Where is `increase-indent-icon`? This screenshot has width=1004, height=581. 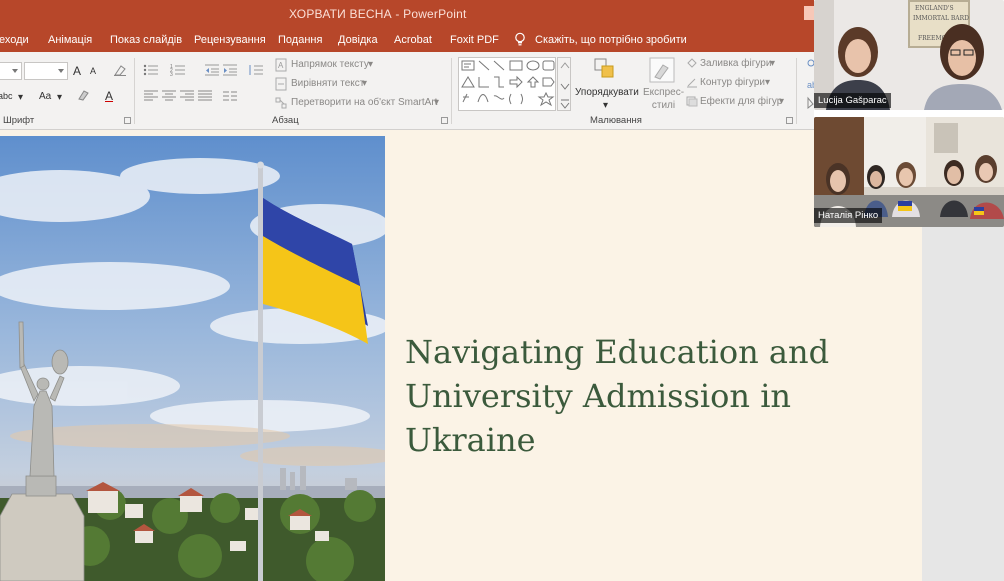
increase-indent-icon is located at coordinates (230, 70).